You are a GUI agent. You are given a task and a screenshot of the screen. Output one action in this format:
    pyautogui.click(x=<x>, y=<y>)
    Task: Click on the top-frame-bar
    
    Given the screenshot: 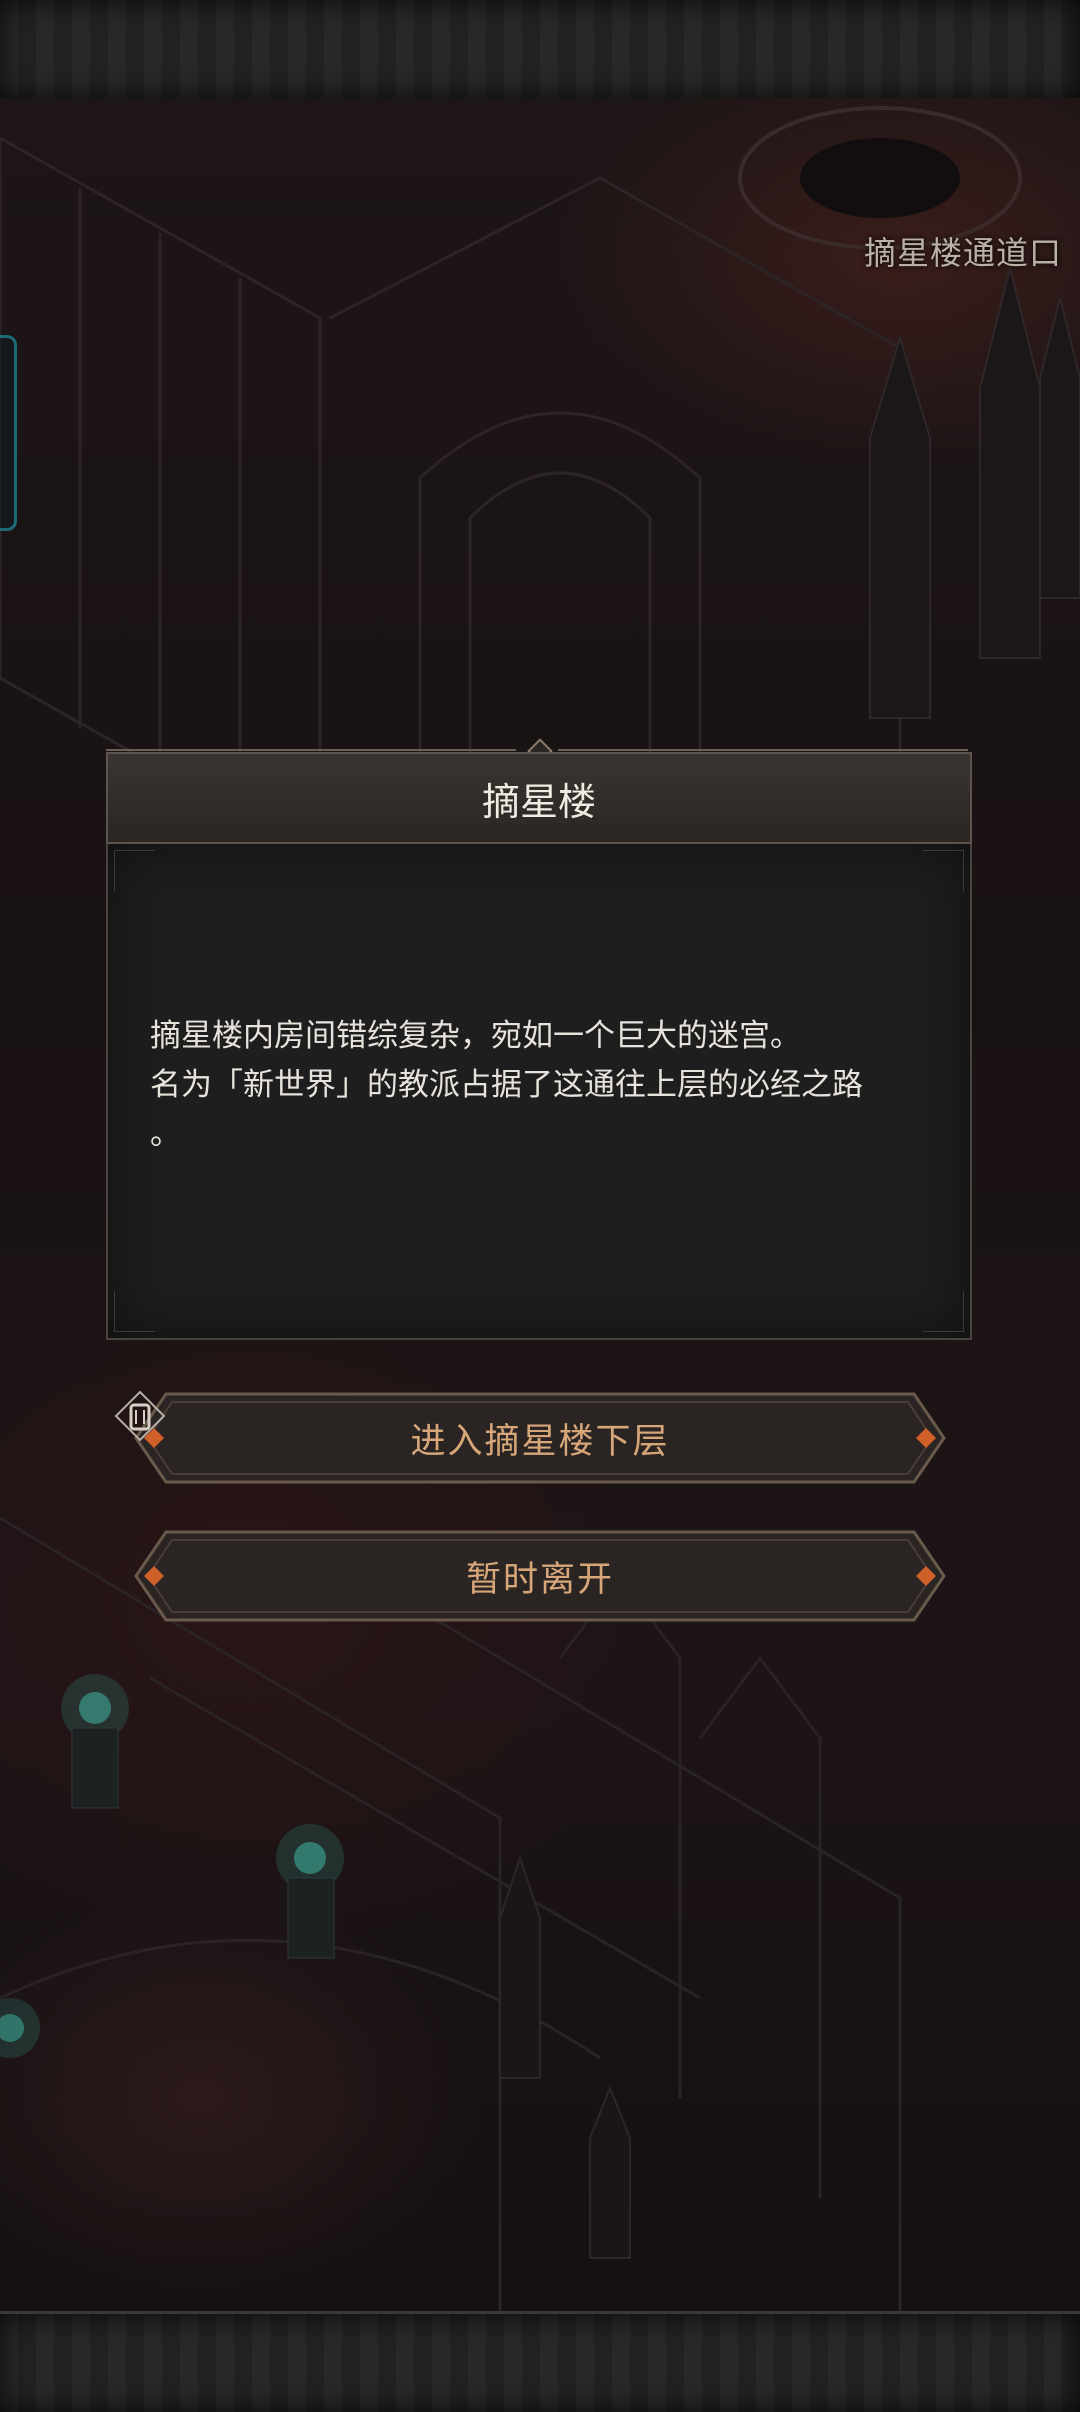 What is the action you would take?
    pyautogui.click(x=540, y=50)
    